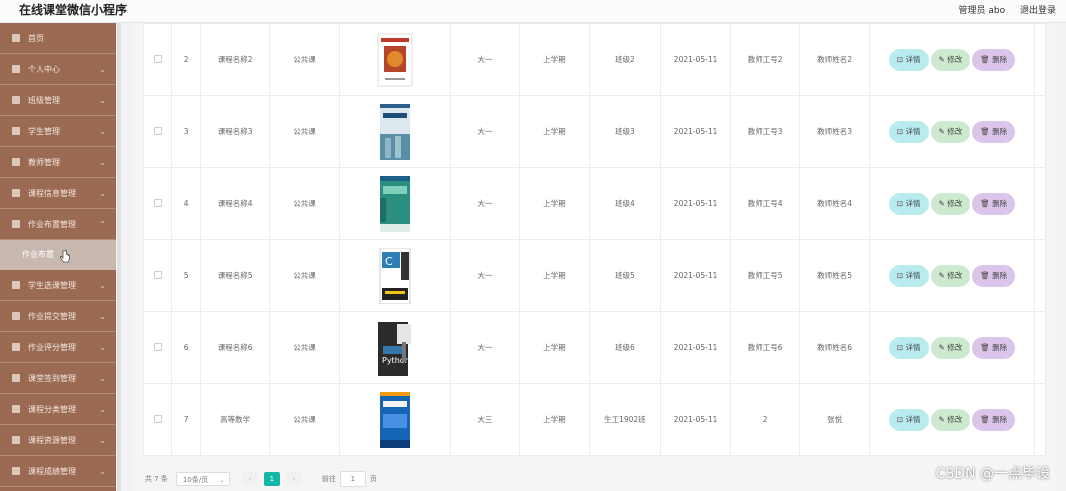 This screenshot has height=491, width=1066. What do you see at coordinates (58, 224) in the screenshot?
I see `sidebar-item-6: 作业布置管理 ⌃` at bounding box center [58, 224].